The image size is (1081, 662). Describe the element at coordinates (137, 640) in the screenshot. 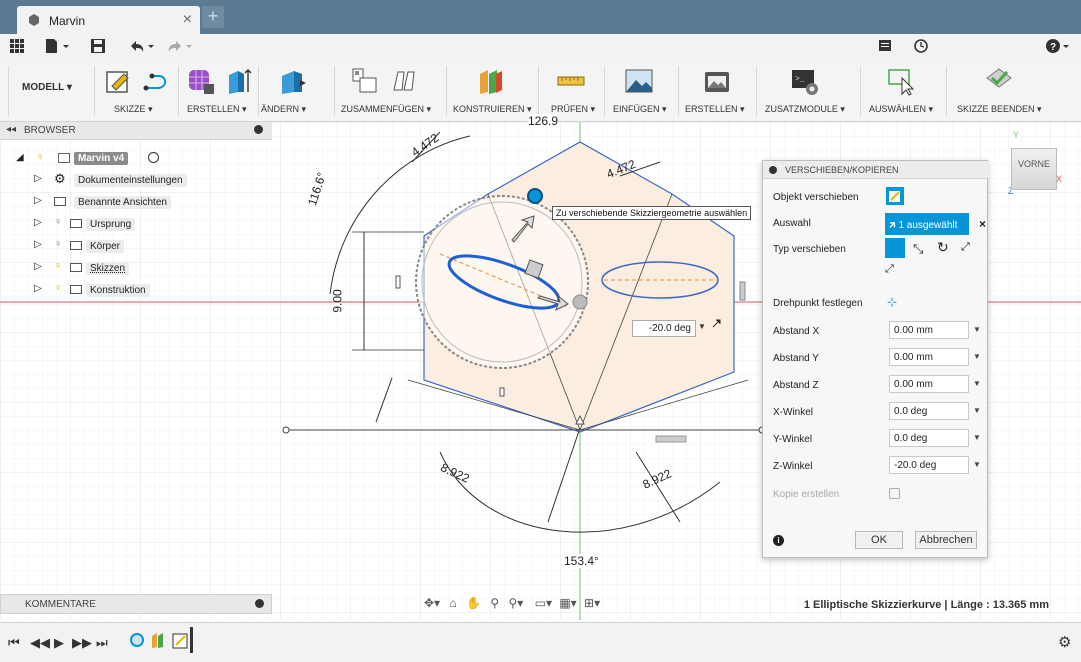

I see `timeline-origin-icon` at that location.